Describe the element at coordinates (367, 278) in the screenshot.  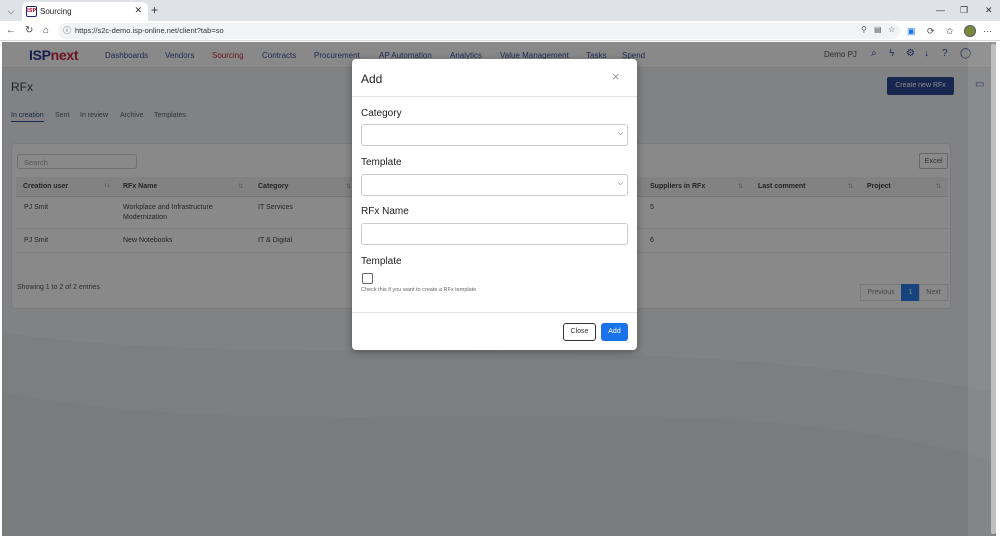
I see `template-checkbox` at that location.